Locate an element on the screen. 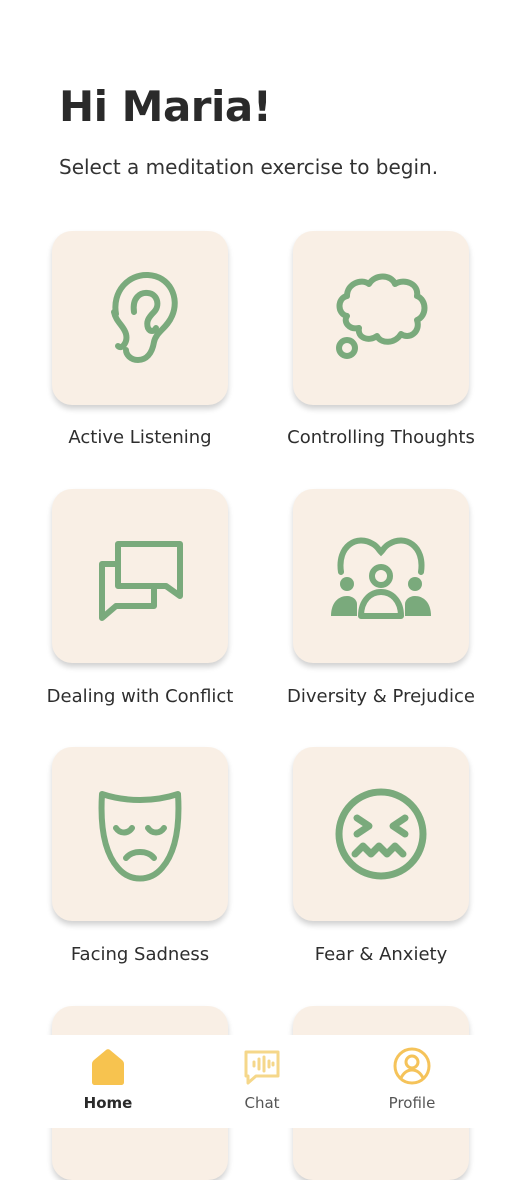 This screenshot has width=521, height=1180. nav-profile-label: Profile is located at coordinates (412, 1103).